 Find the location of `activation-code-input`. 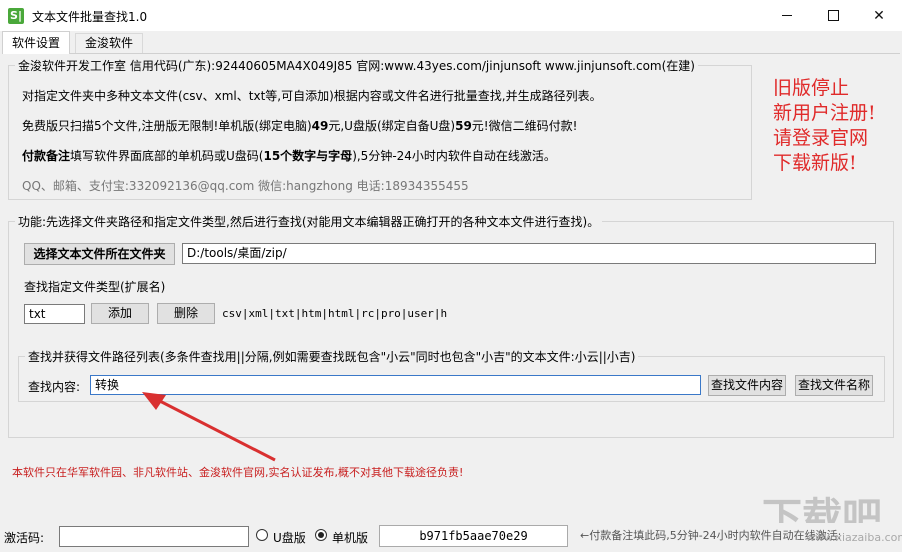

activation-code-input is located at coordinates (154, 536).